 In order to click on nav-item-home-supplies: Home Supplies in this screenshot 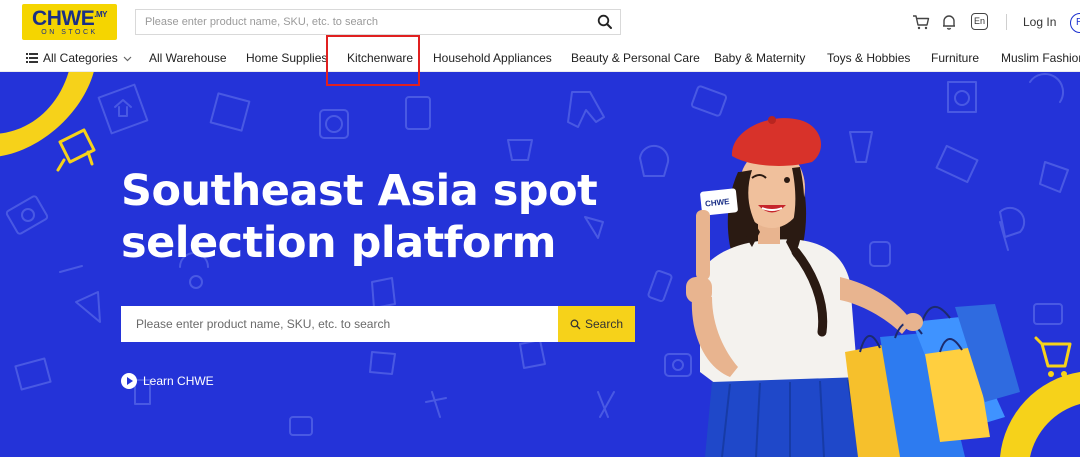, I will do `click(286, 58)`.